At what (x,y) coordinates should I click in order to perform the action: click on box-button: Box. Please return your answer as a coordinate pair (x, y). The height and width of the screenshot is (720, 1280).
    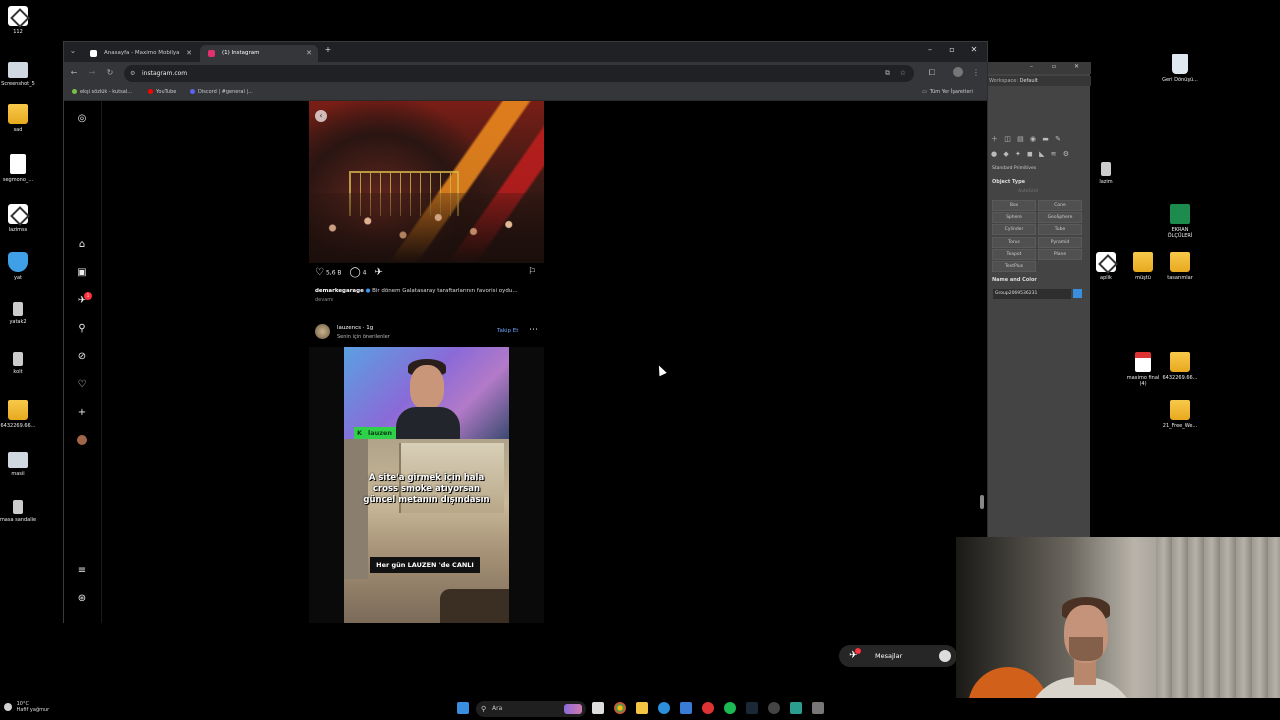
    Looking at the image, I should click on (1014, 205).